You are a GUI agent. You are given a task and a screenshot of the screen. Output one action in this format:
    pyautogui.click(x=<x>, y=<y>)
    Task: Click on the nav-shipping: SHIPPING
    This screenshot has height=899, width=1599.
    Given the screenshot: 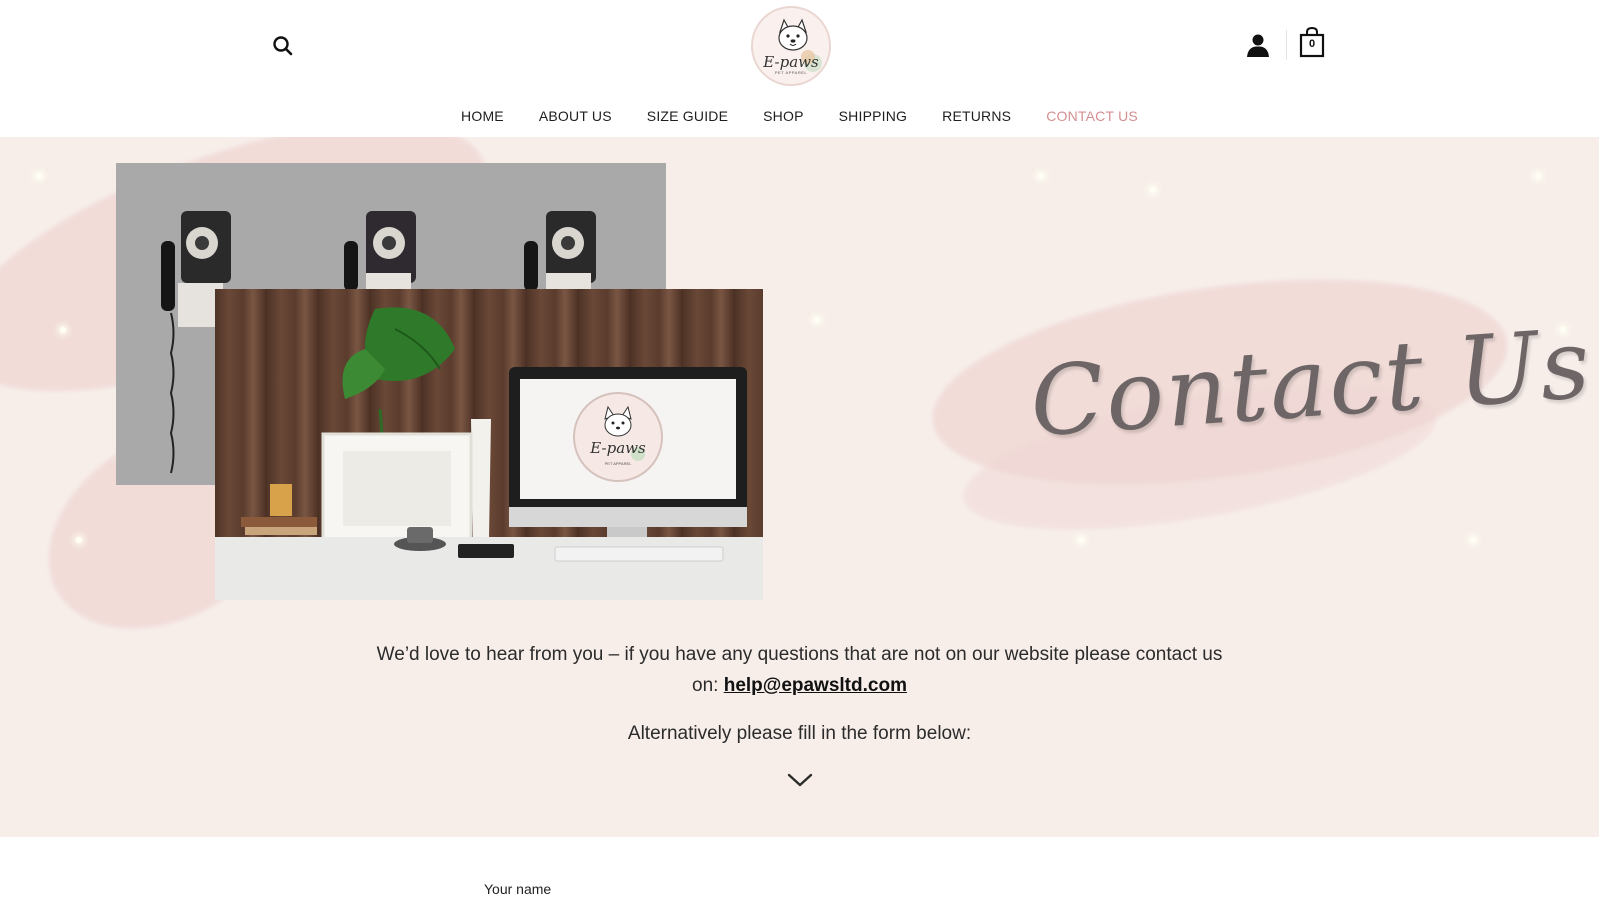 What is the action you would take?
    pyautogui.click(x=873, y=116)
    